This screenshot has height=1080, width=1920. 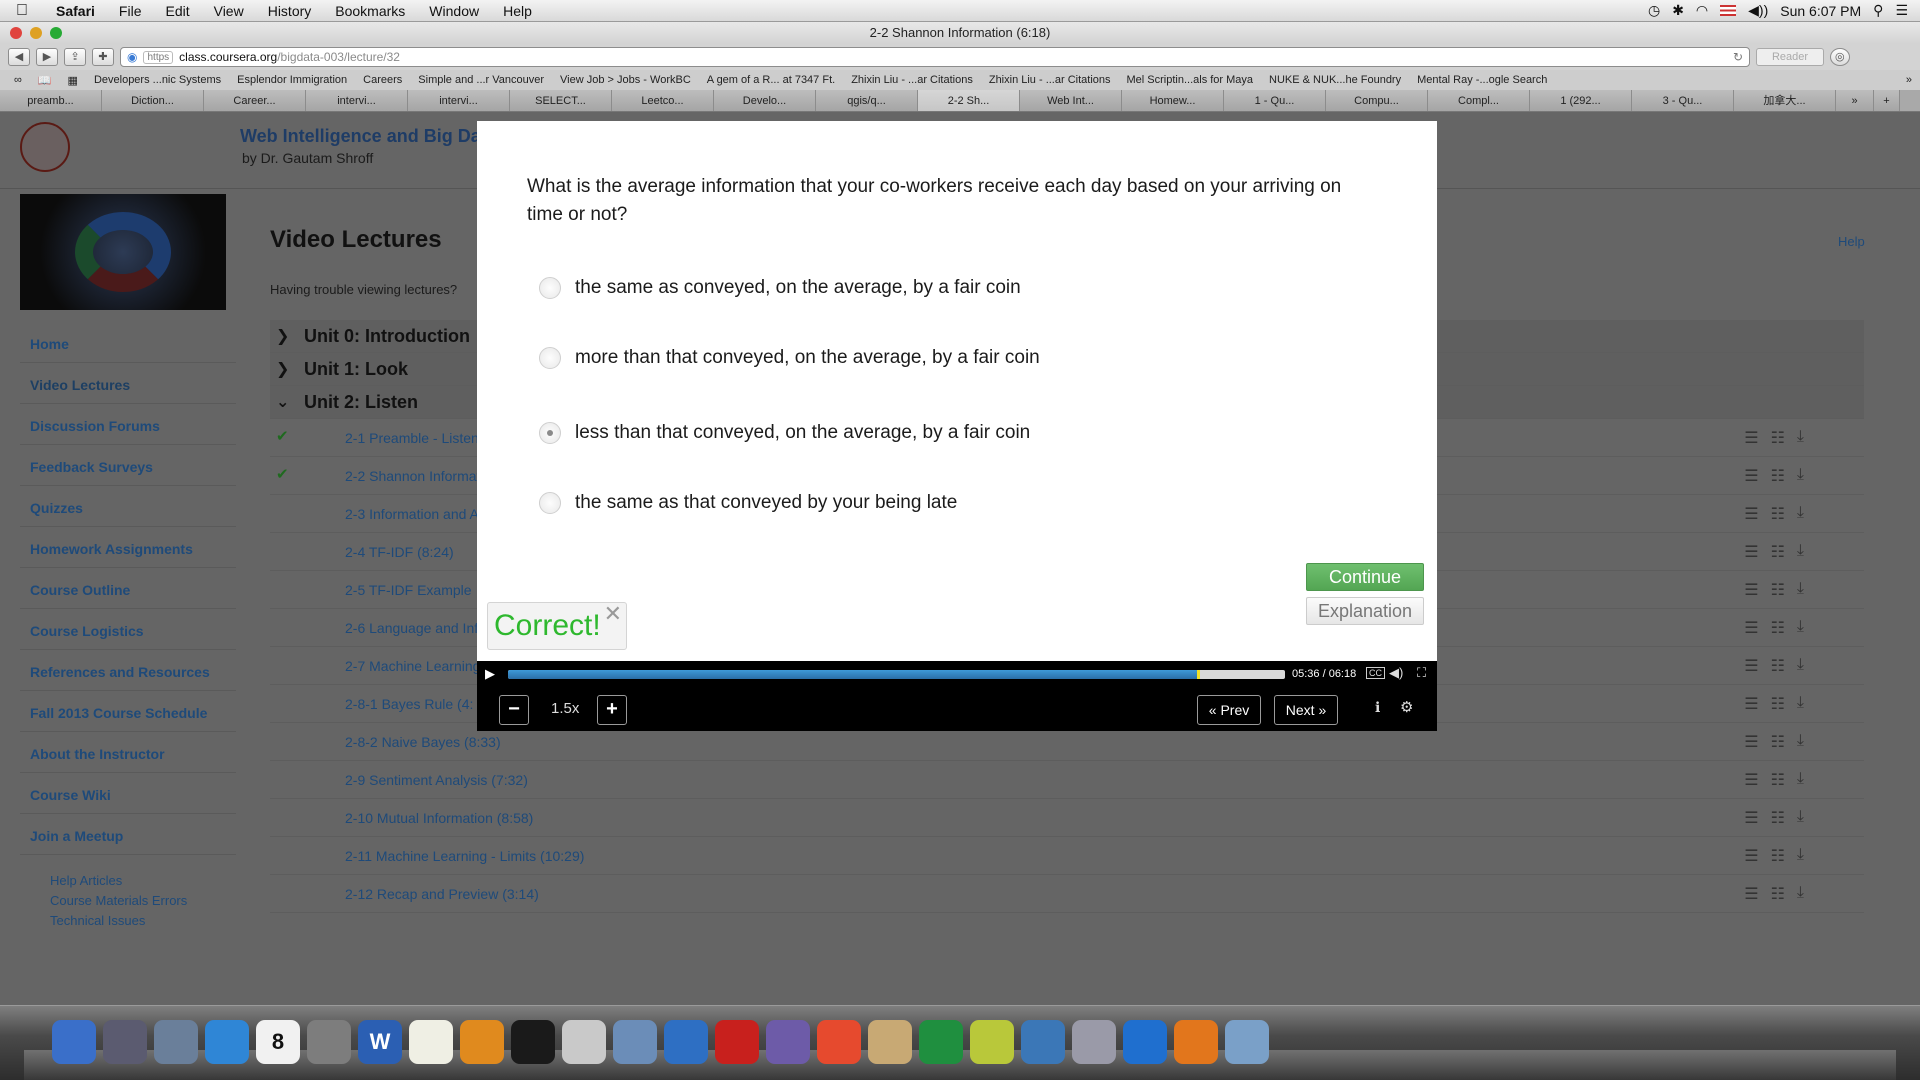 What do you see at coordinates (533, 1042) in the screenshot?
I see `terminal-icon` at bounding box center [533, 1042].